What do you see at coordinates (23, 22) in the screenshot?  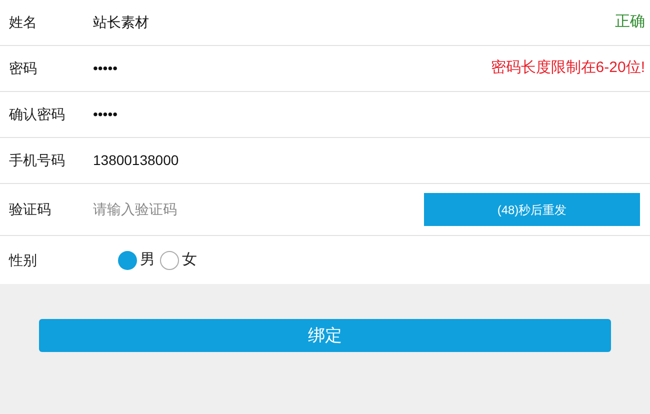 I see `field-label: 姓名` at bounding box center [23, 22].